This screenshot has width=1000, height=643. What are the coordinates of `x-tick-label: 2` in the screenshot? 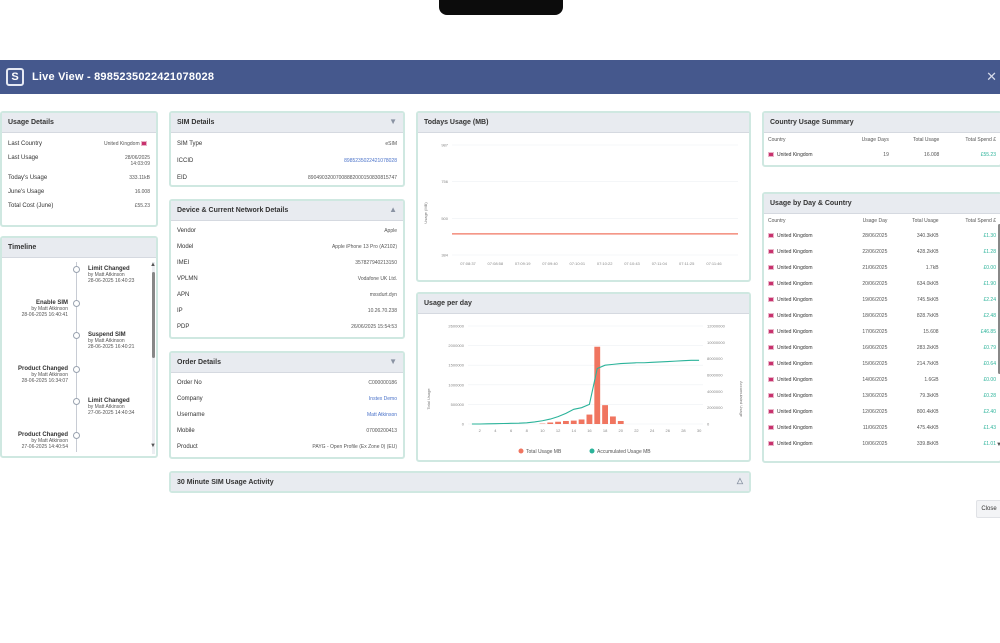 It's located at (480, 430).